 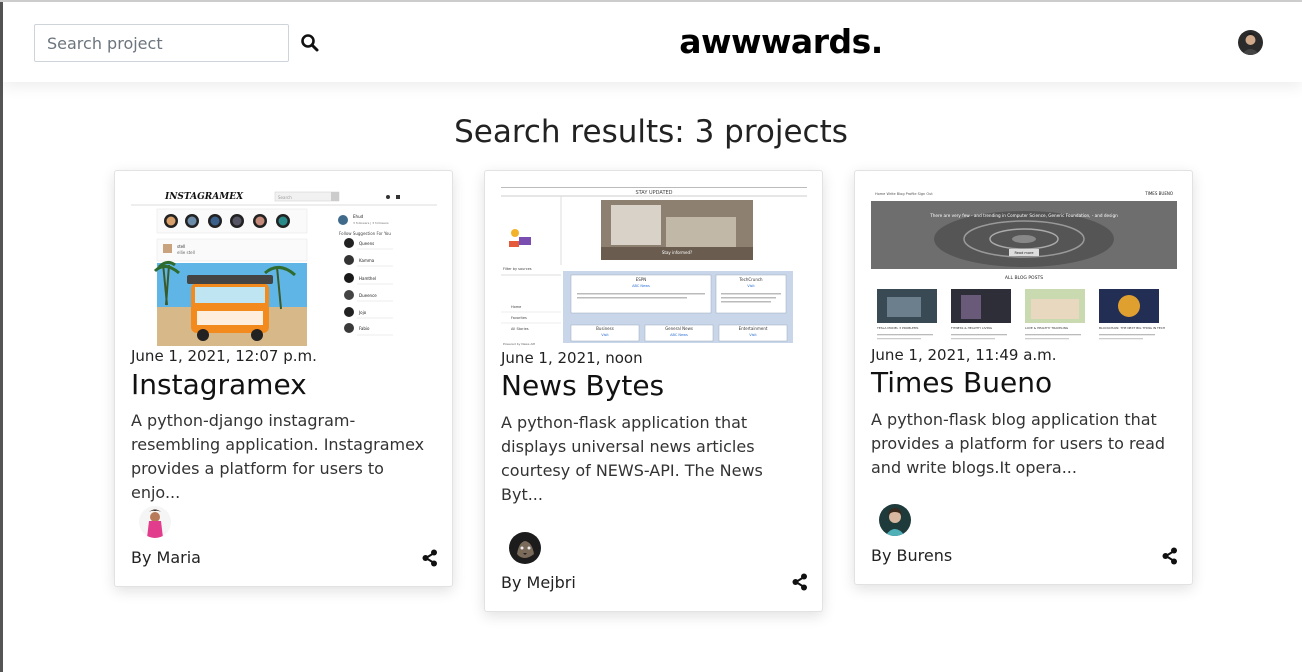 I want to click on shot-suggestion: Kamma, so click(x=367, y=260).